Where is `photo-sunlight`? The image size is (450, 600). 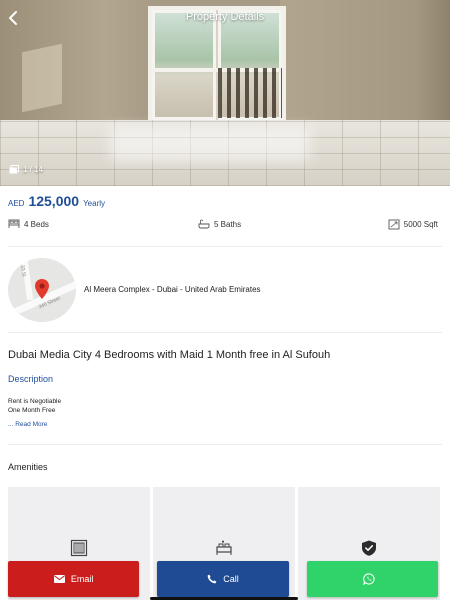 photo-sunlight is located at coordinates (42, 78).